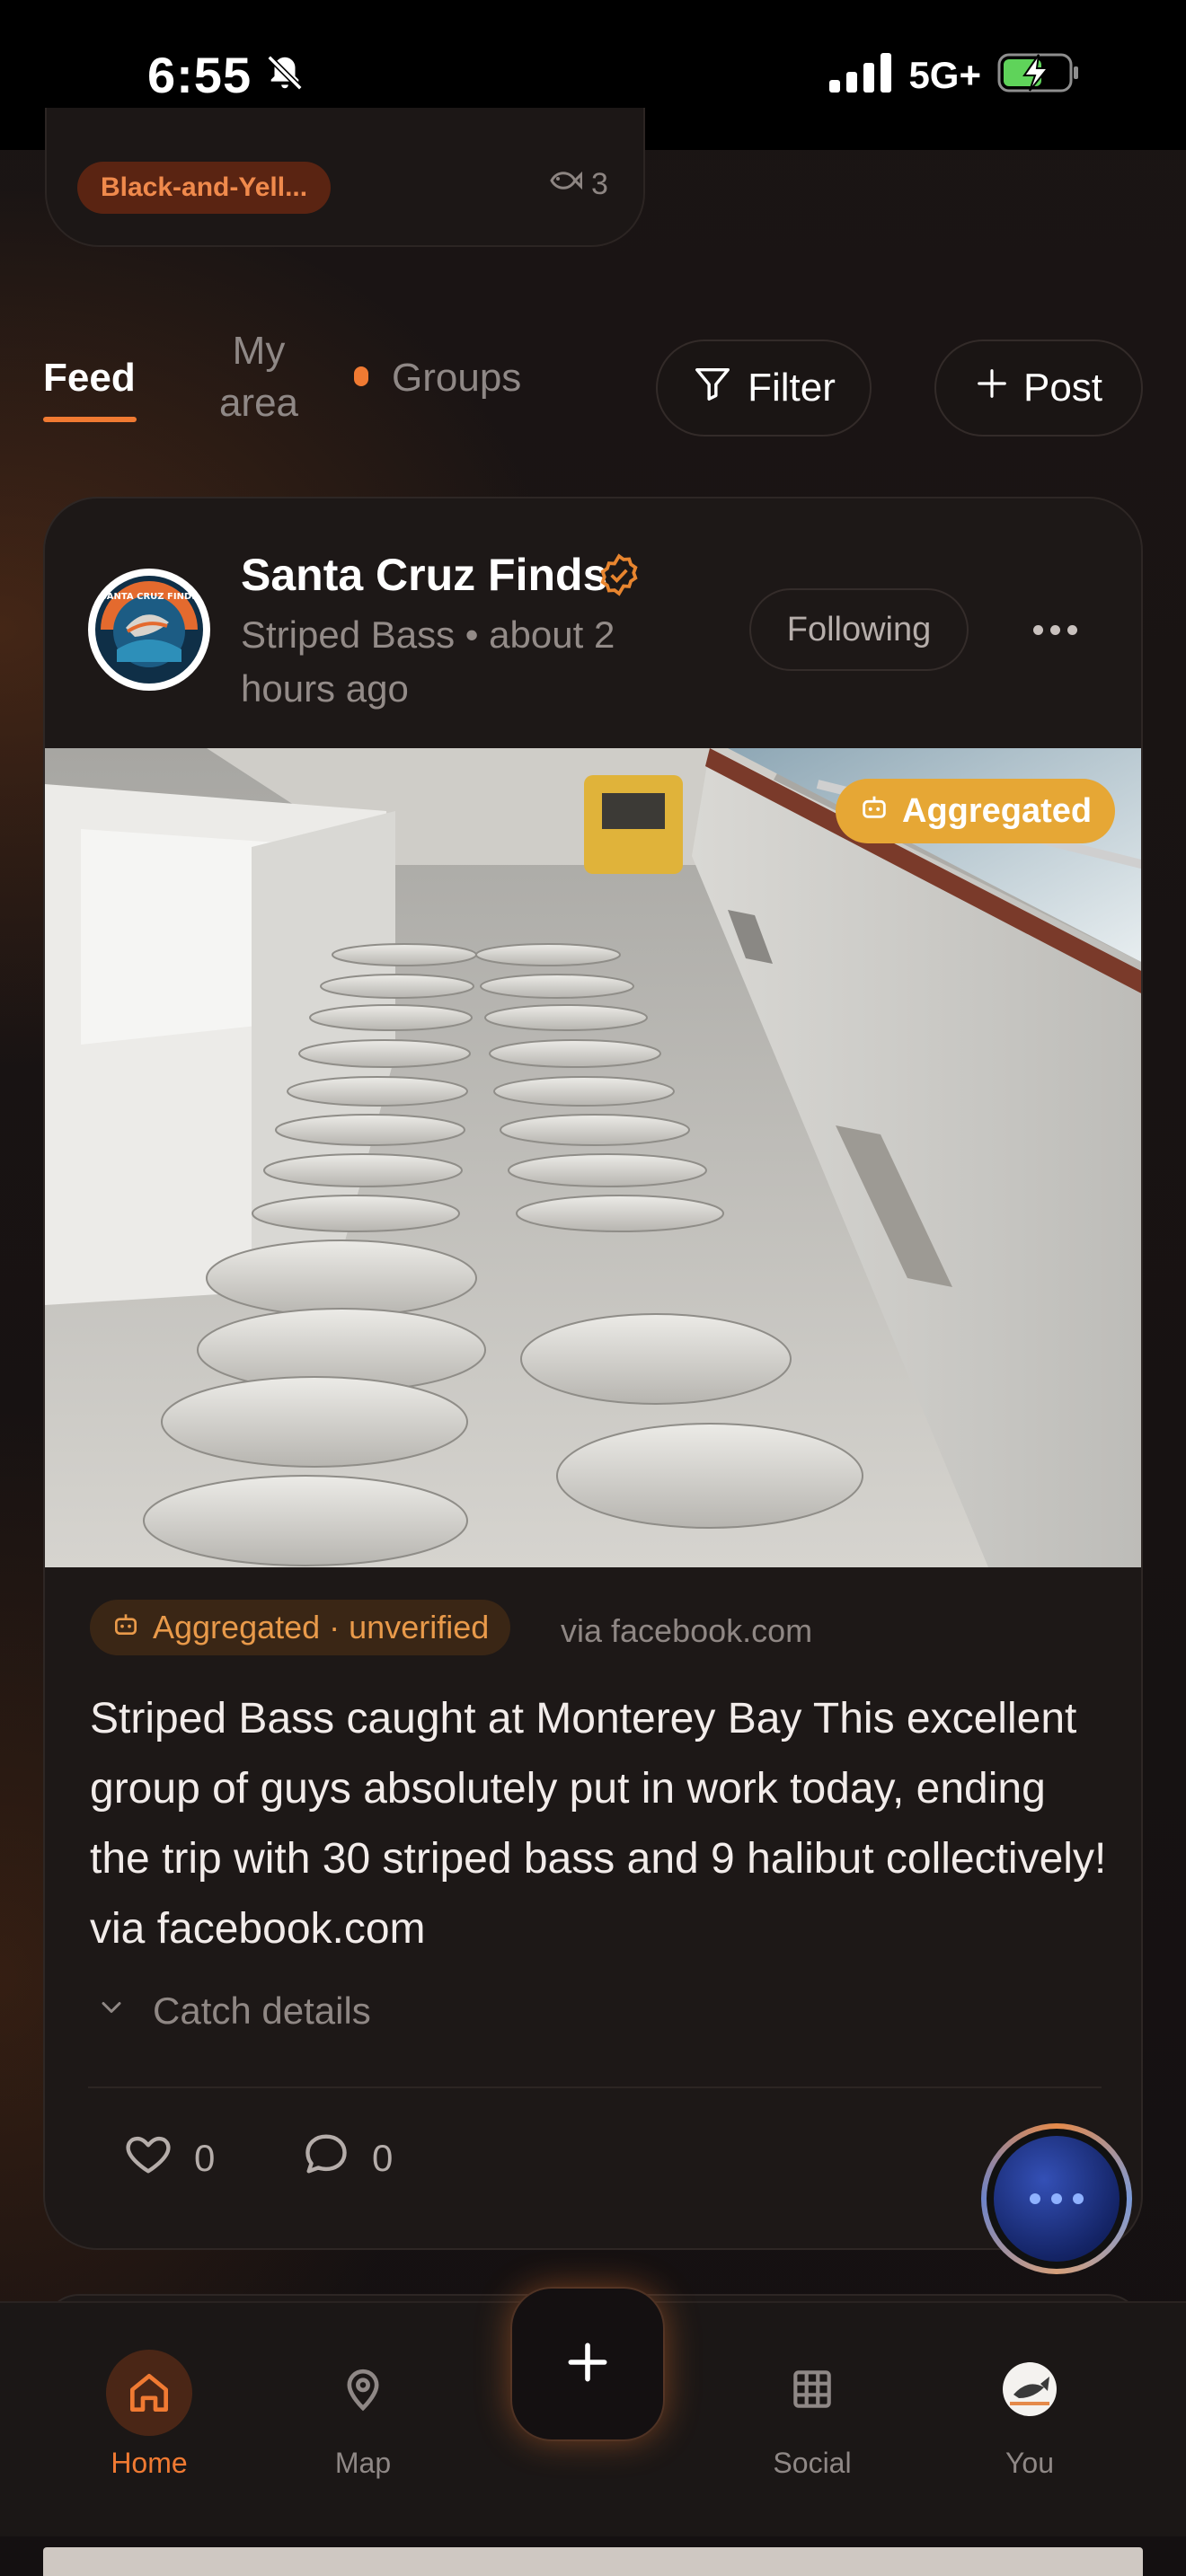 The image size is (1186, 2576). Describe the element at coordinates (1062, 388) in the screenshot. I see `post-label: Post` at that location.